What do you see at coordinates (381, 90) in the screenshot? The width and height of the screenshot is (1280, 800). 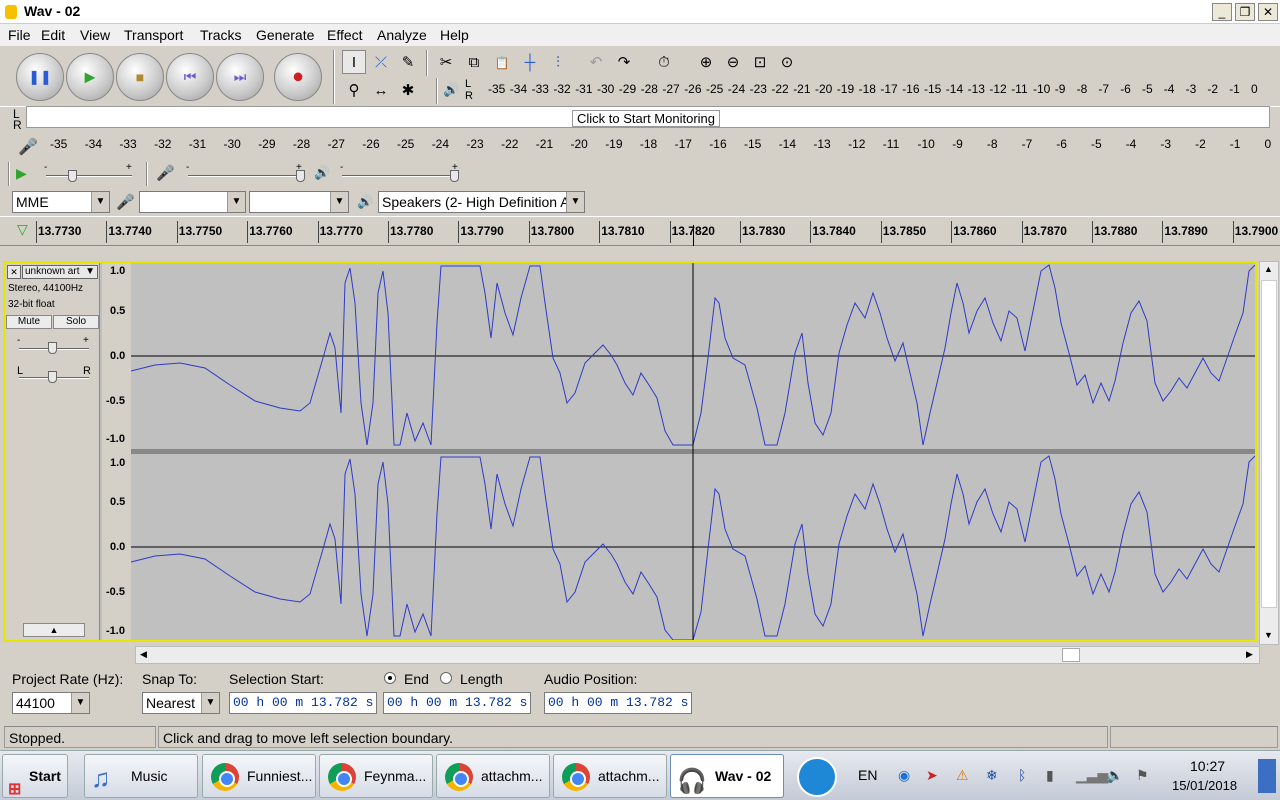 I see `timeshift-tool: ↔` at bounding box center [381, 90].